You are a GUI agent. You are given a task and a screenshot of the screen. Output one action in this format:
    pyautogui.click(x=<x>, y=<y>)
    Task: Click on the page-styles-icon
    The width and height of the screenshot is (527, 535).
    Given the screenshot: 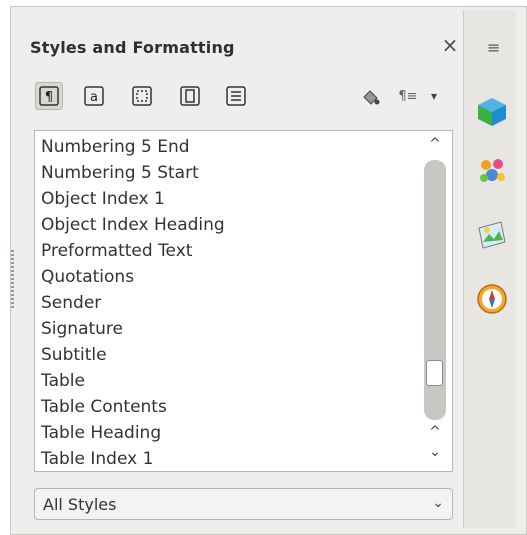 What is the action you would take?
    pyautogui.click(x=190, y=96)
    